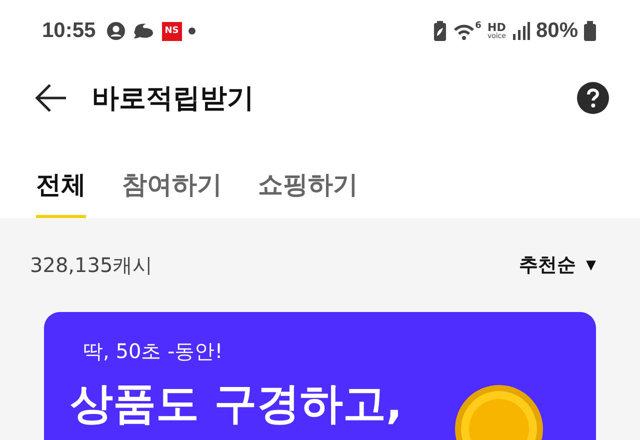 This screenshot has width=640, height=440. What do you see at coordinates (236, 404) in the screenshot?
I see `banner-headline: 상품도 구경하고,` at bounding box center [236, 404].